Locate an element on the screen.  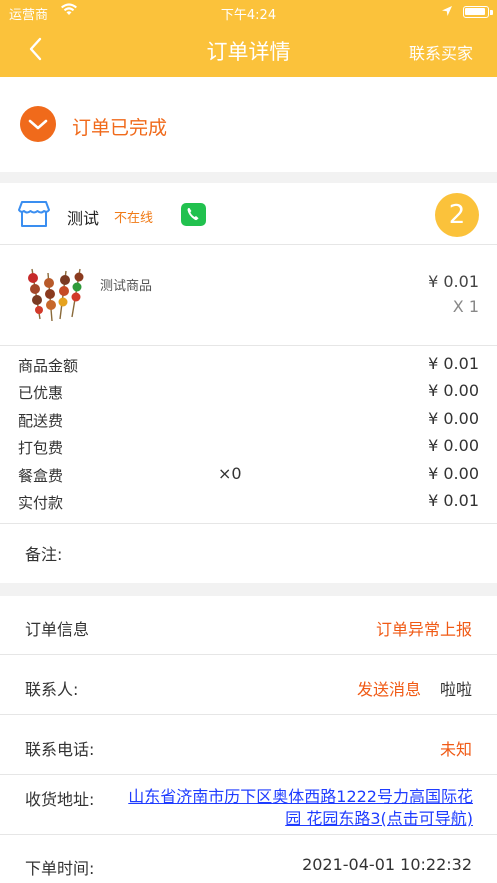
box-count: ×0 is located at coordinates (230, 473).